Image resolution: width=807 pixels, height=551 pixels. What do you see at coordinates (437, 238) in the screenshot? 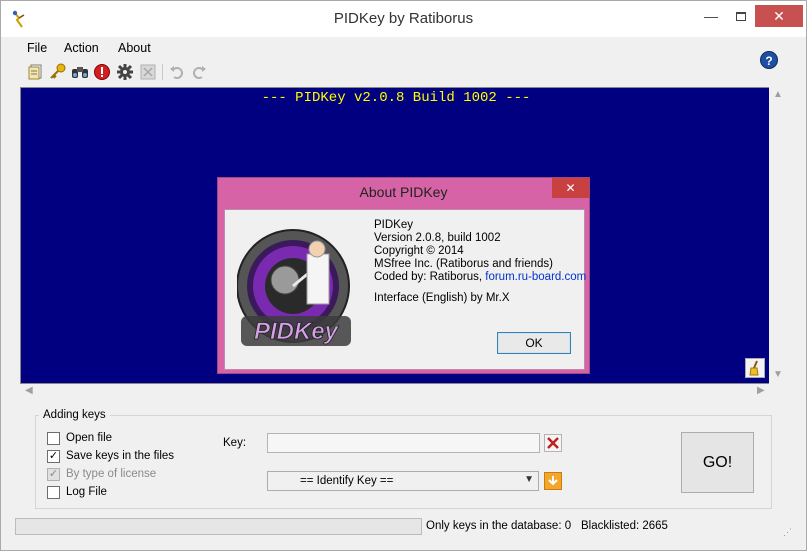
I see `about-version: Version 2.0.8, build 1002` at bounding box center [437, 238].